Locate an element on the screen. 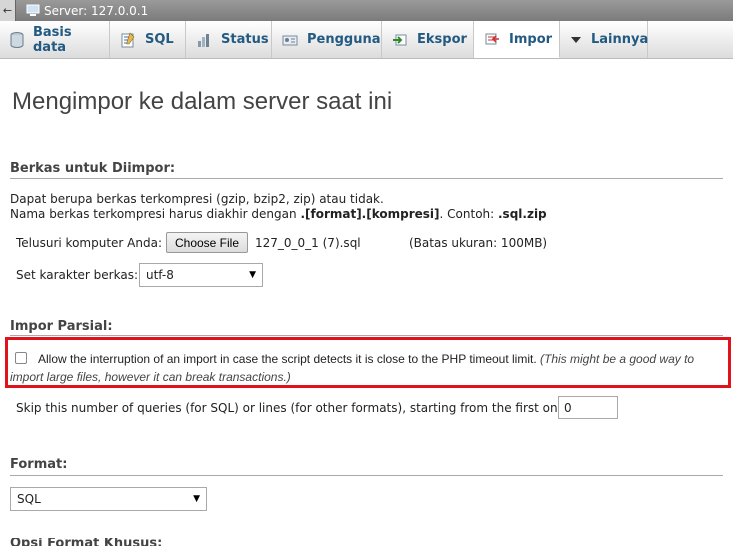 Image resolution: width=733 pixels, height=546 pixels. import-icon is located at coordinates (492, 39).